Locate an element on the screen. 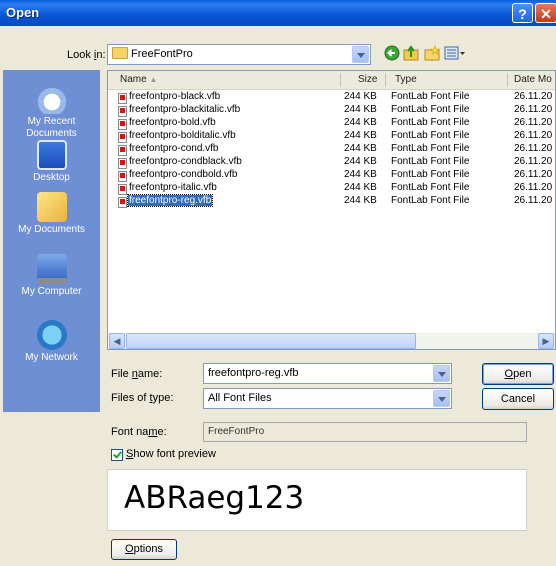 This screenshot has width=556, height=566. recent-documents-icon is located at coordinates (51, 99).